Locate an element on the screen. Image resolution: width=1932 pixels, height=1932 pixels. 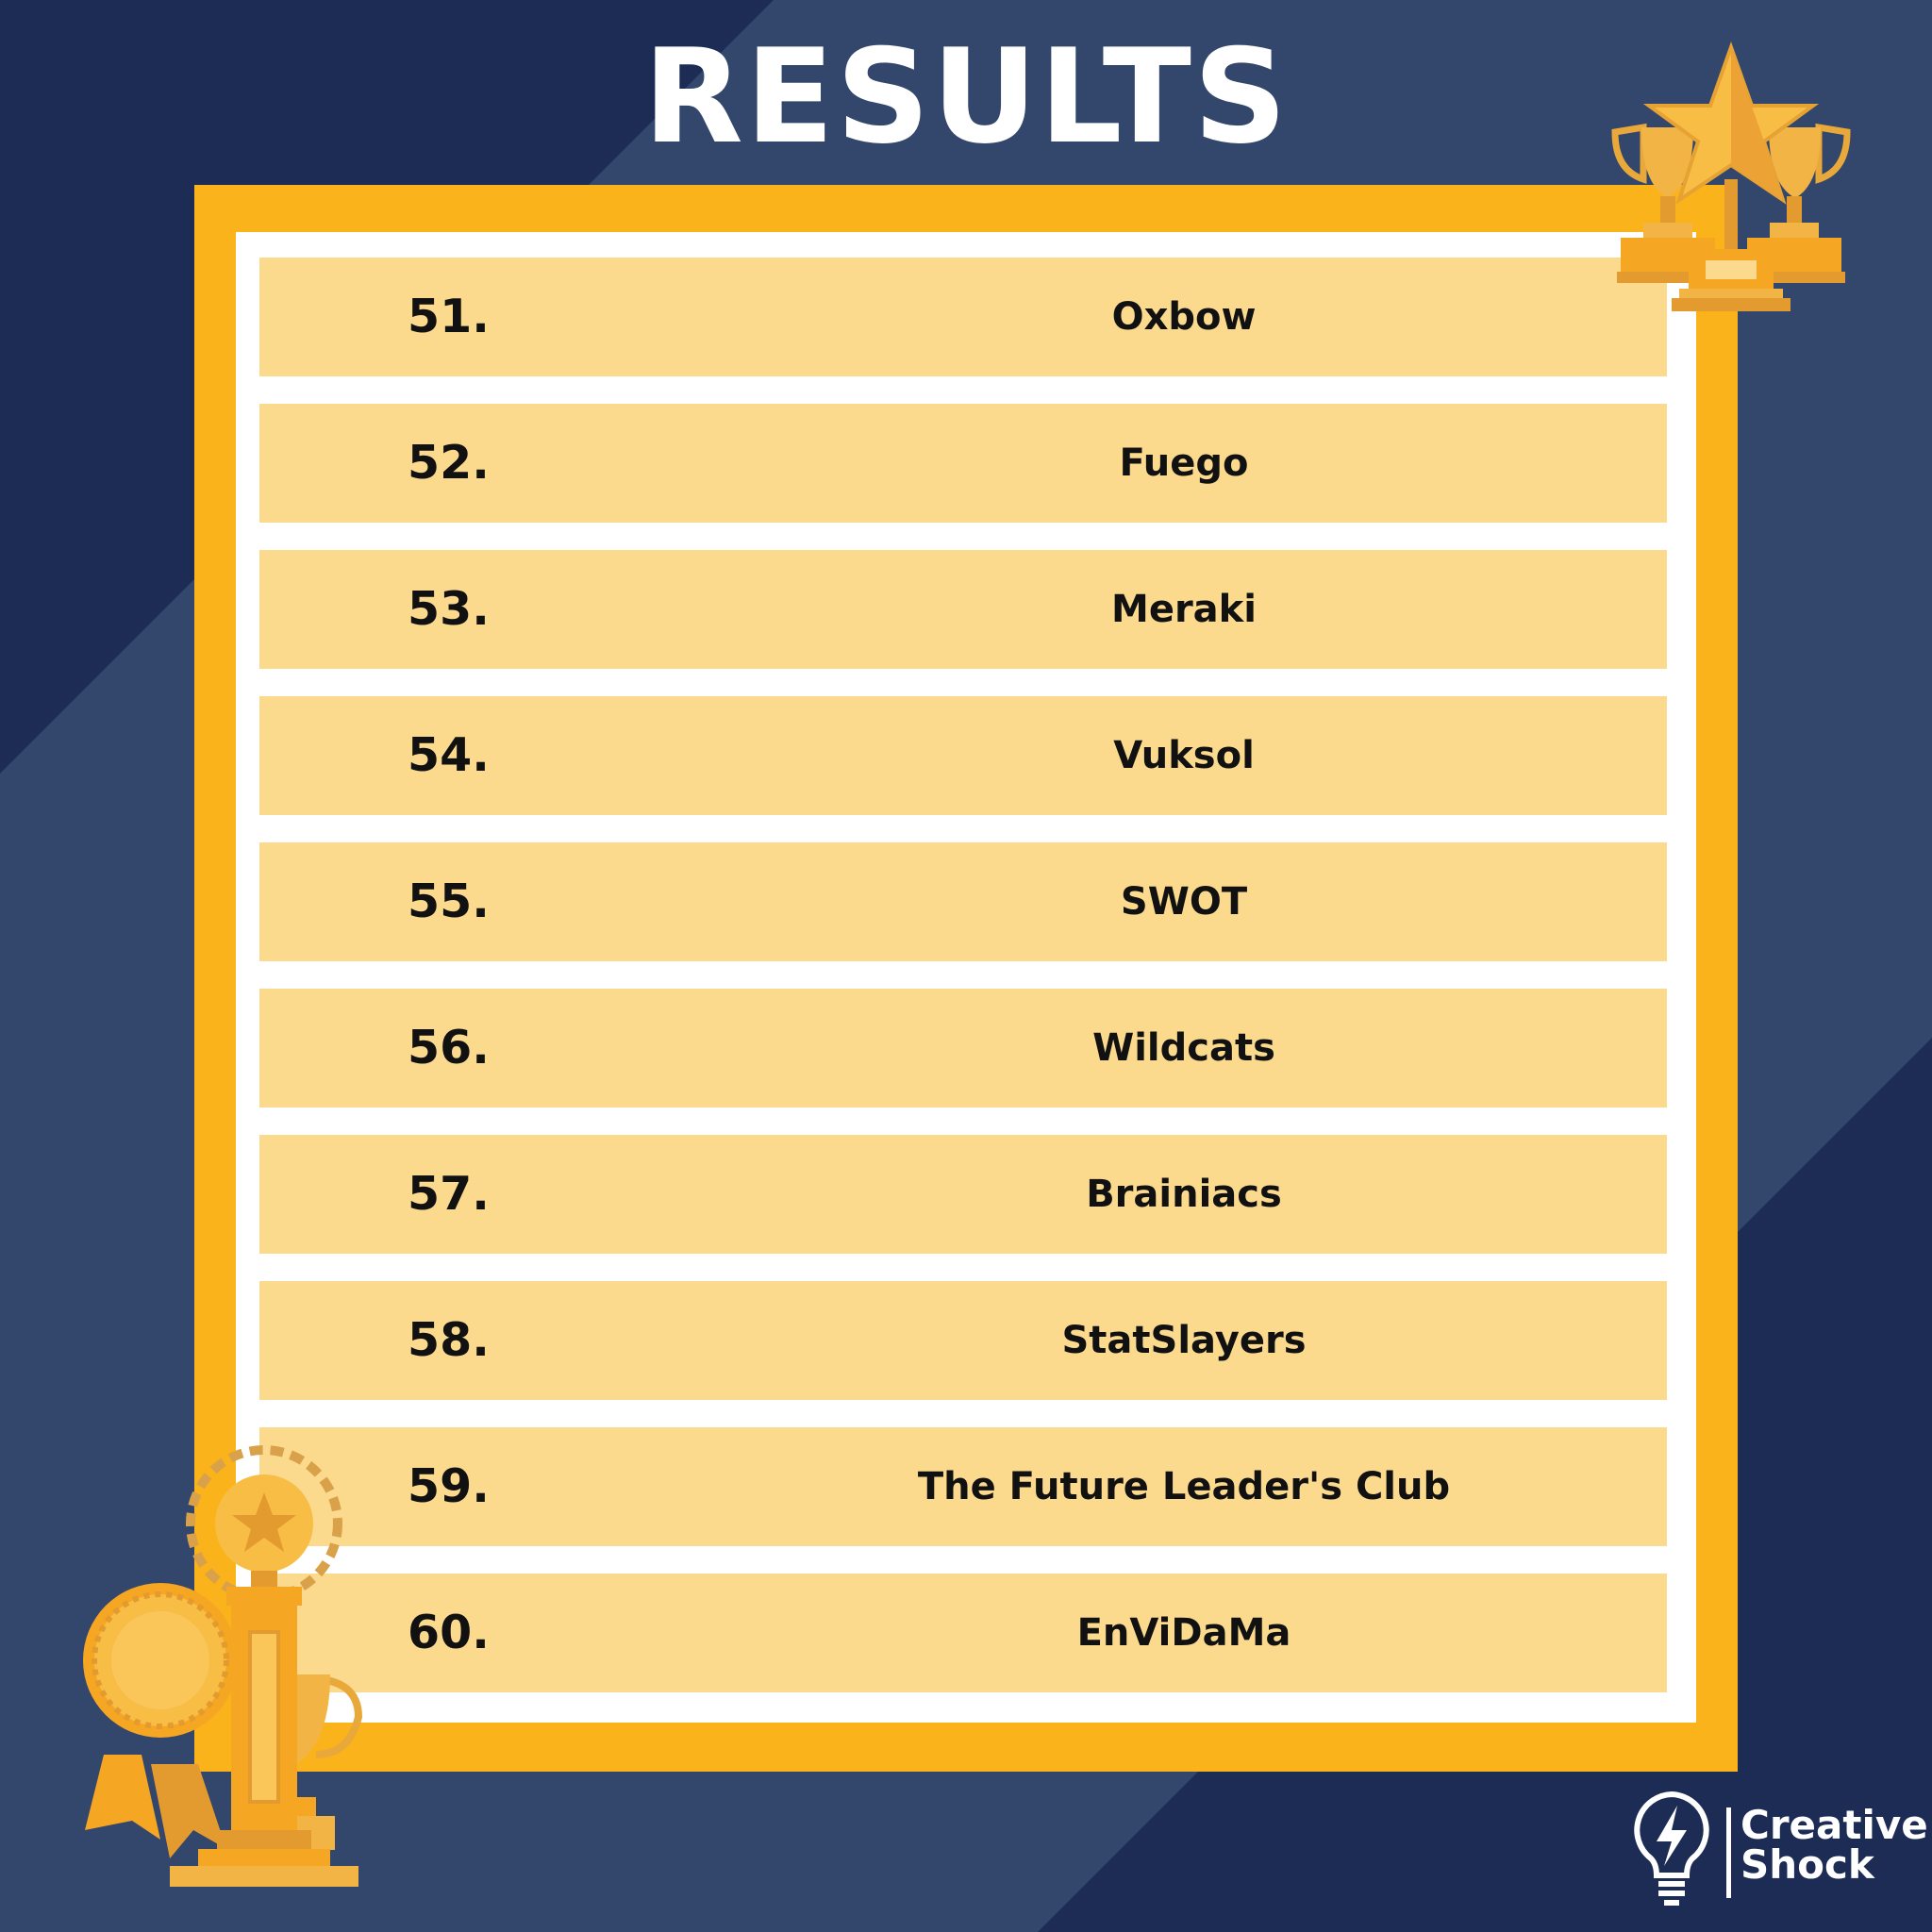
brand-logo-text: Creative Shock is located at coordinates (1834, 1846).